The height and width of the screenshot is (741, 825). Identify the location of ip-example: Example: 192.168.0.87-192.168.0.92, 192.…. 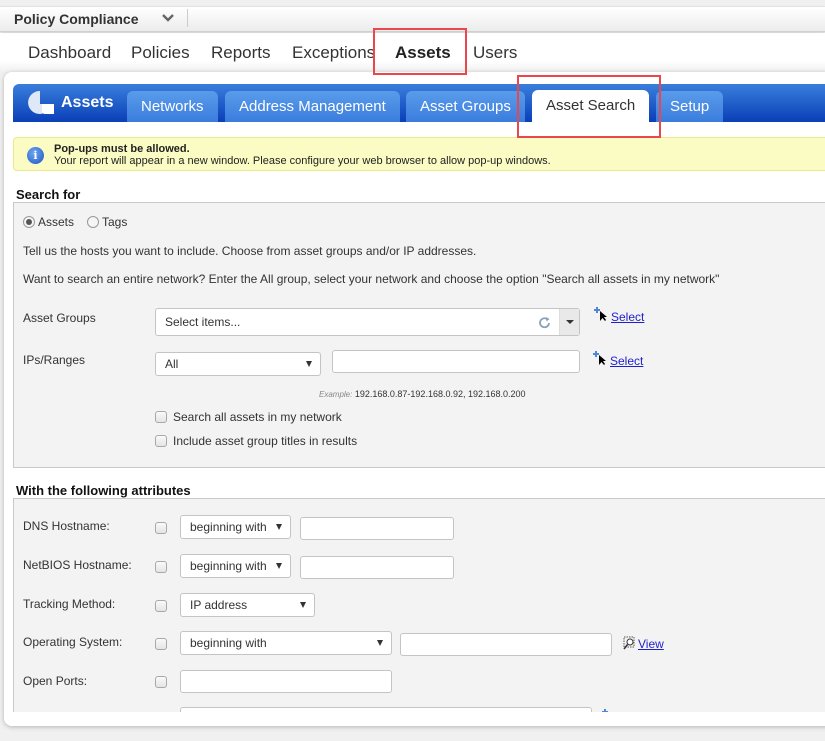
(422, 394).